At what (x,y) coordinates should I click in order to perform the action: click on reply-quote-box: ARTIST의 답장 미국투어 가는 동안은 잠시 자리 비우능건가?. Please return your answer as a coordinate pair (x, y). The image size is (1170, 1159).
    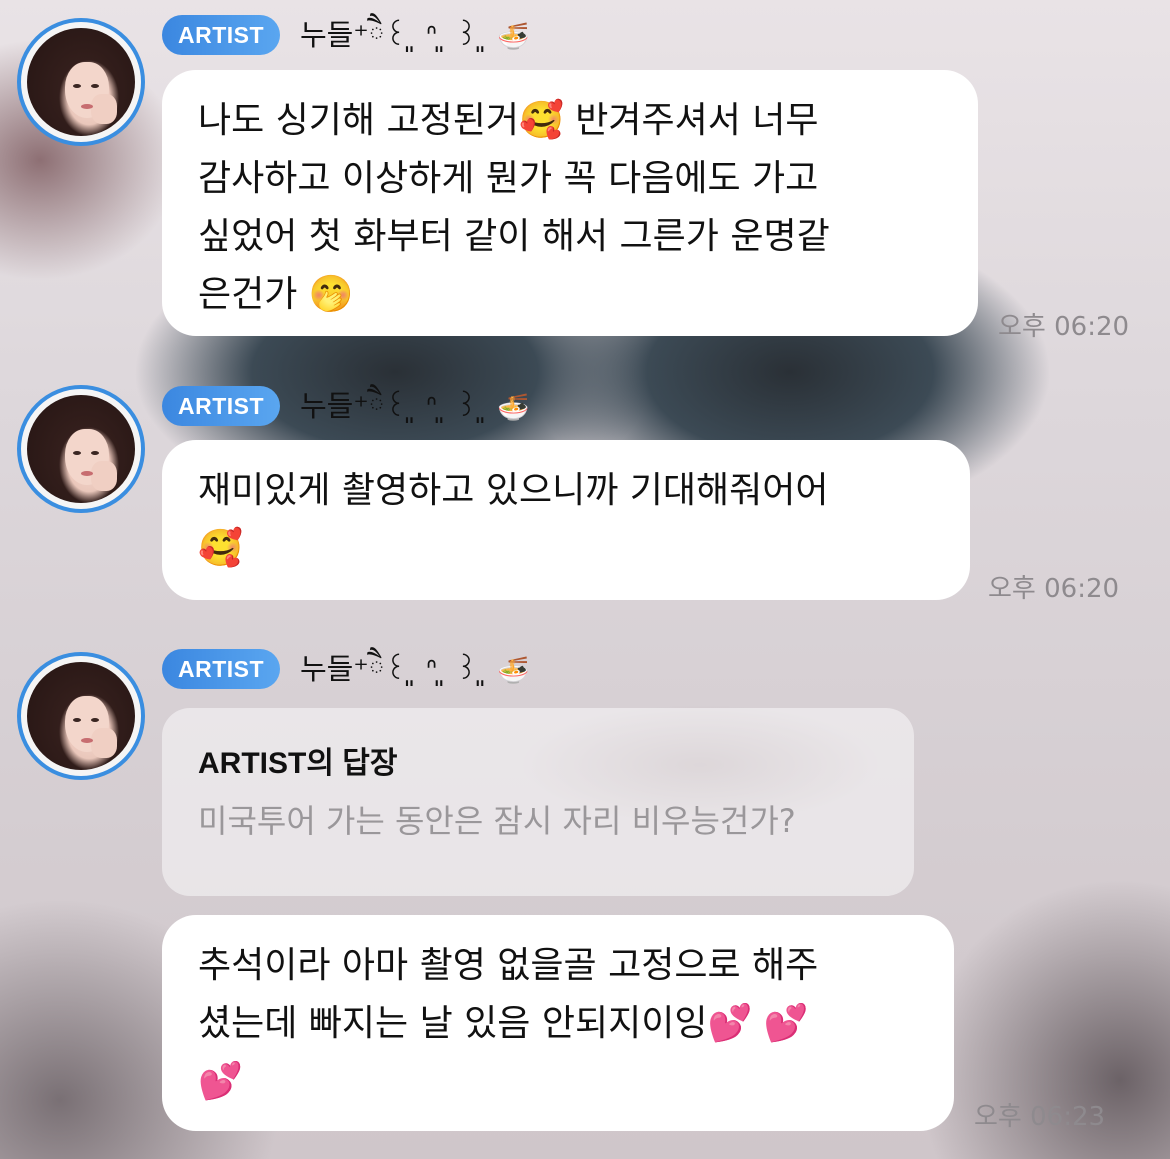
    Looking at the image, I should click on (538, 802).